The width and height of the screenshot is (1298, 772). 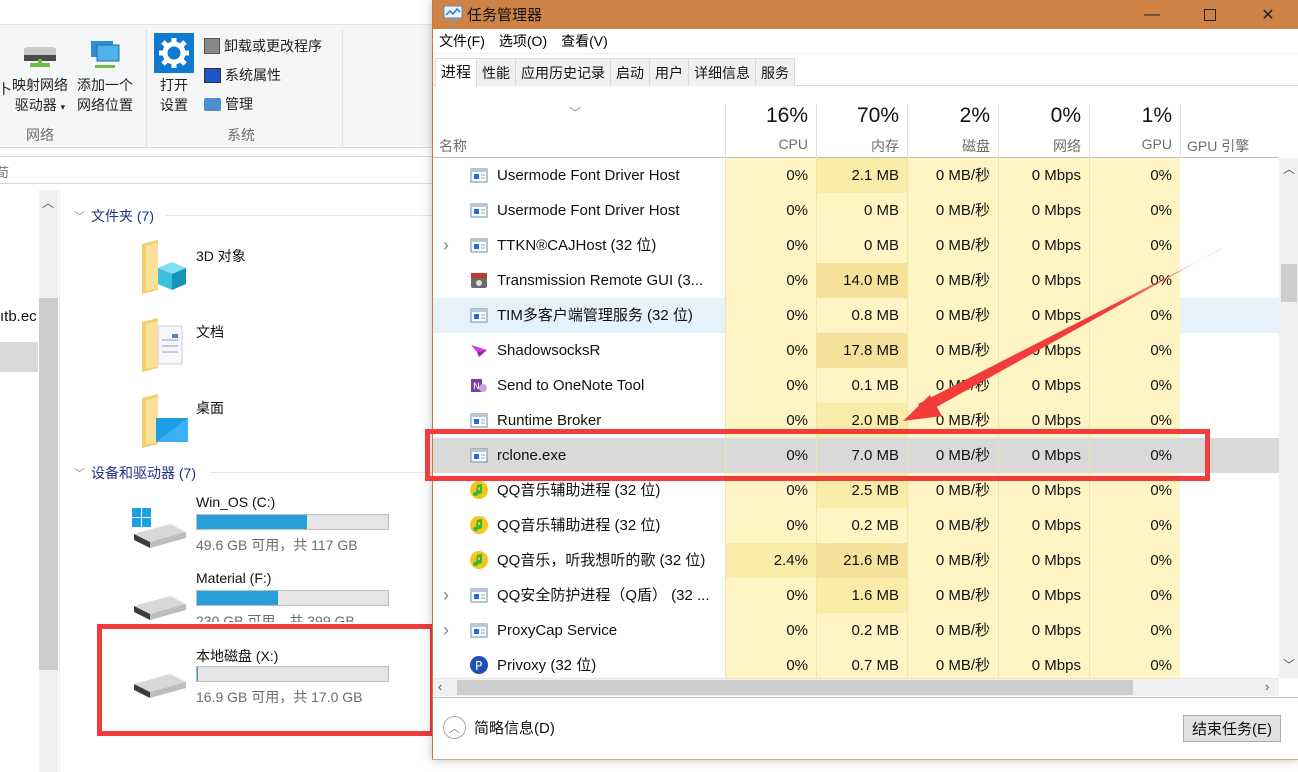 I want to click on memory-cell: 0 MB, so click(x=861, y=210).